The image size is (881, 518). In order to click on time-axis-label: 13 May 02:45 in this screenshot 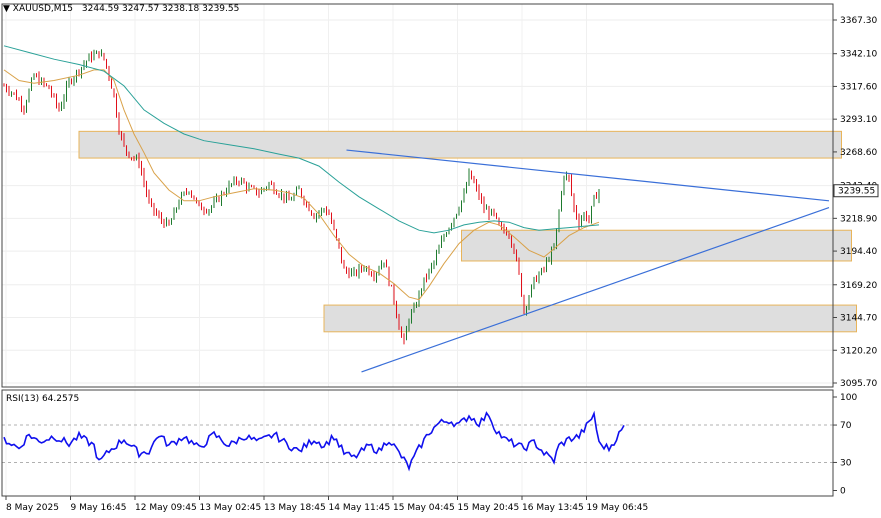, I will do `click(231, 508)`.